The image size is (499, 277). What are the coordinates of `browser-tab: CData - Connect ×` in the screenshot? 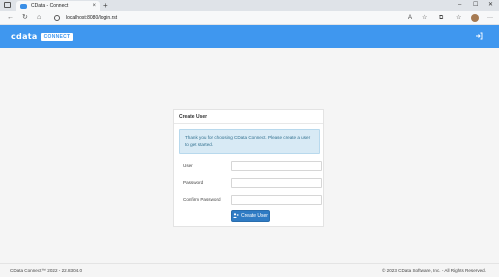 It's located at (58, 6).